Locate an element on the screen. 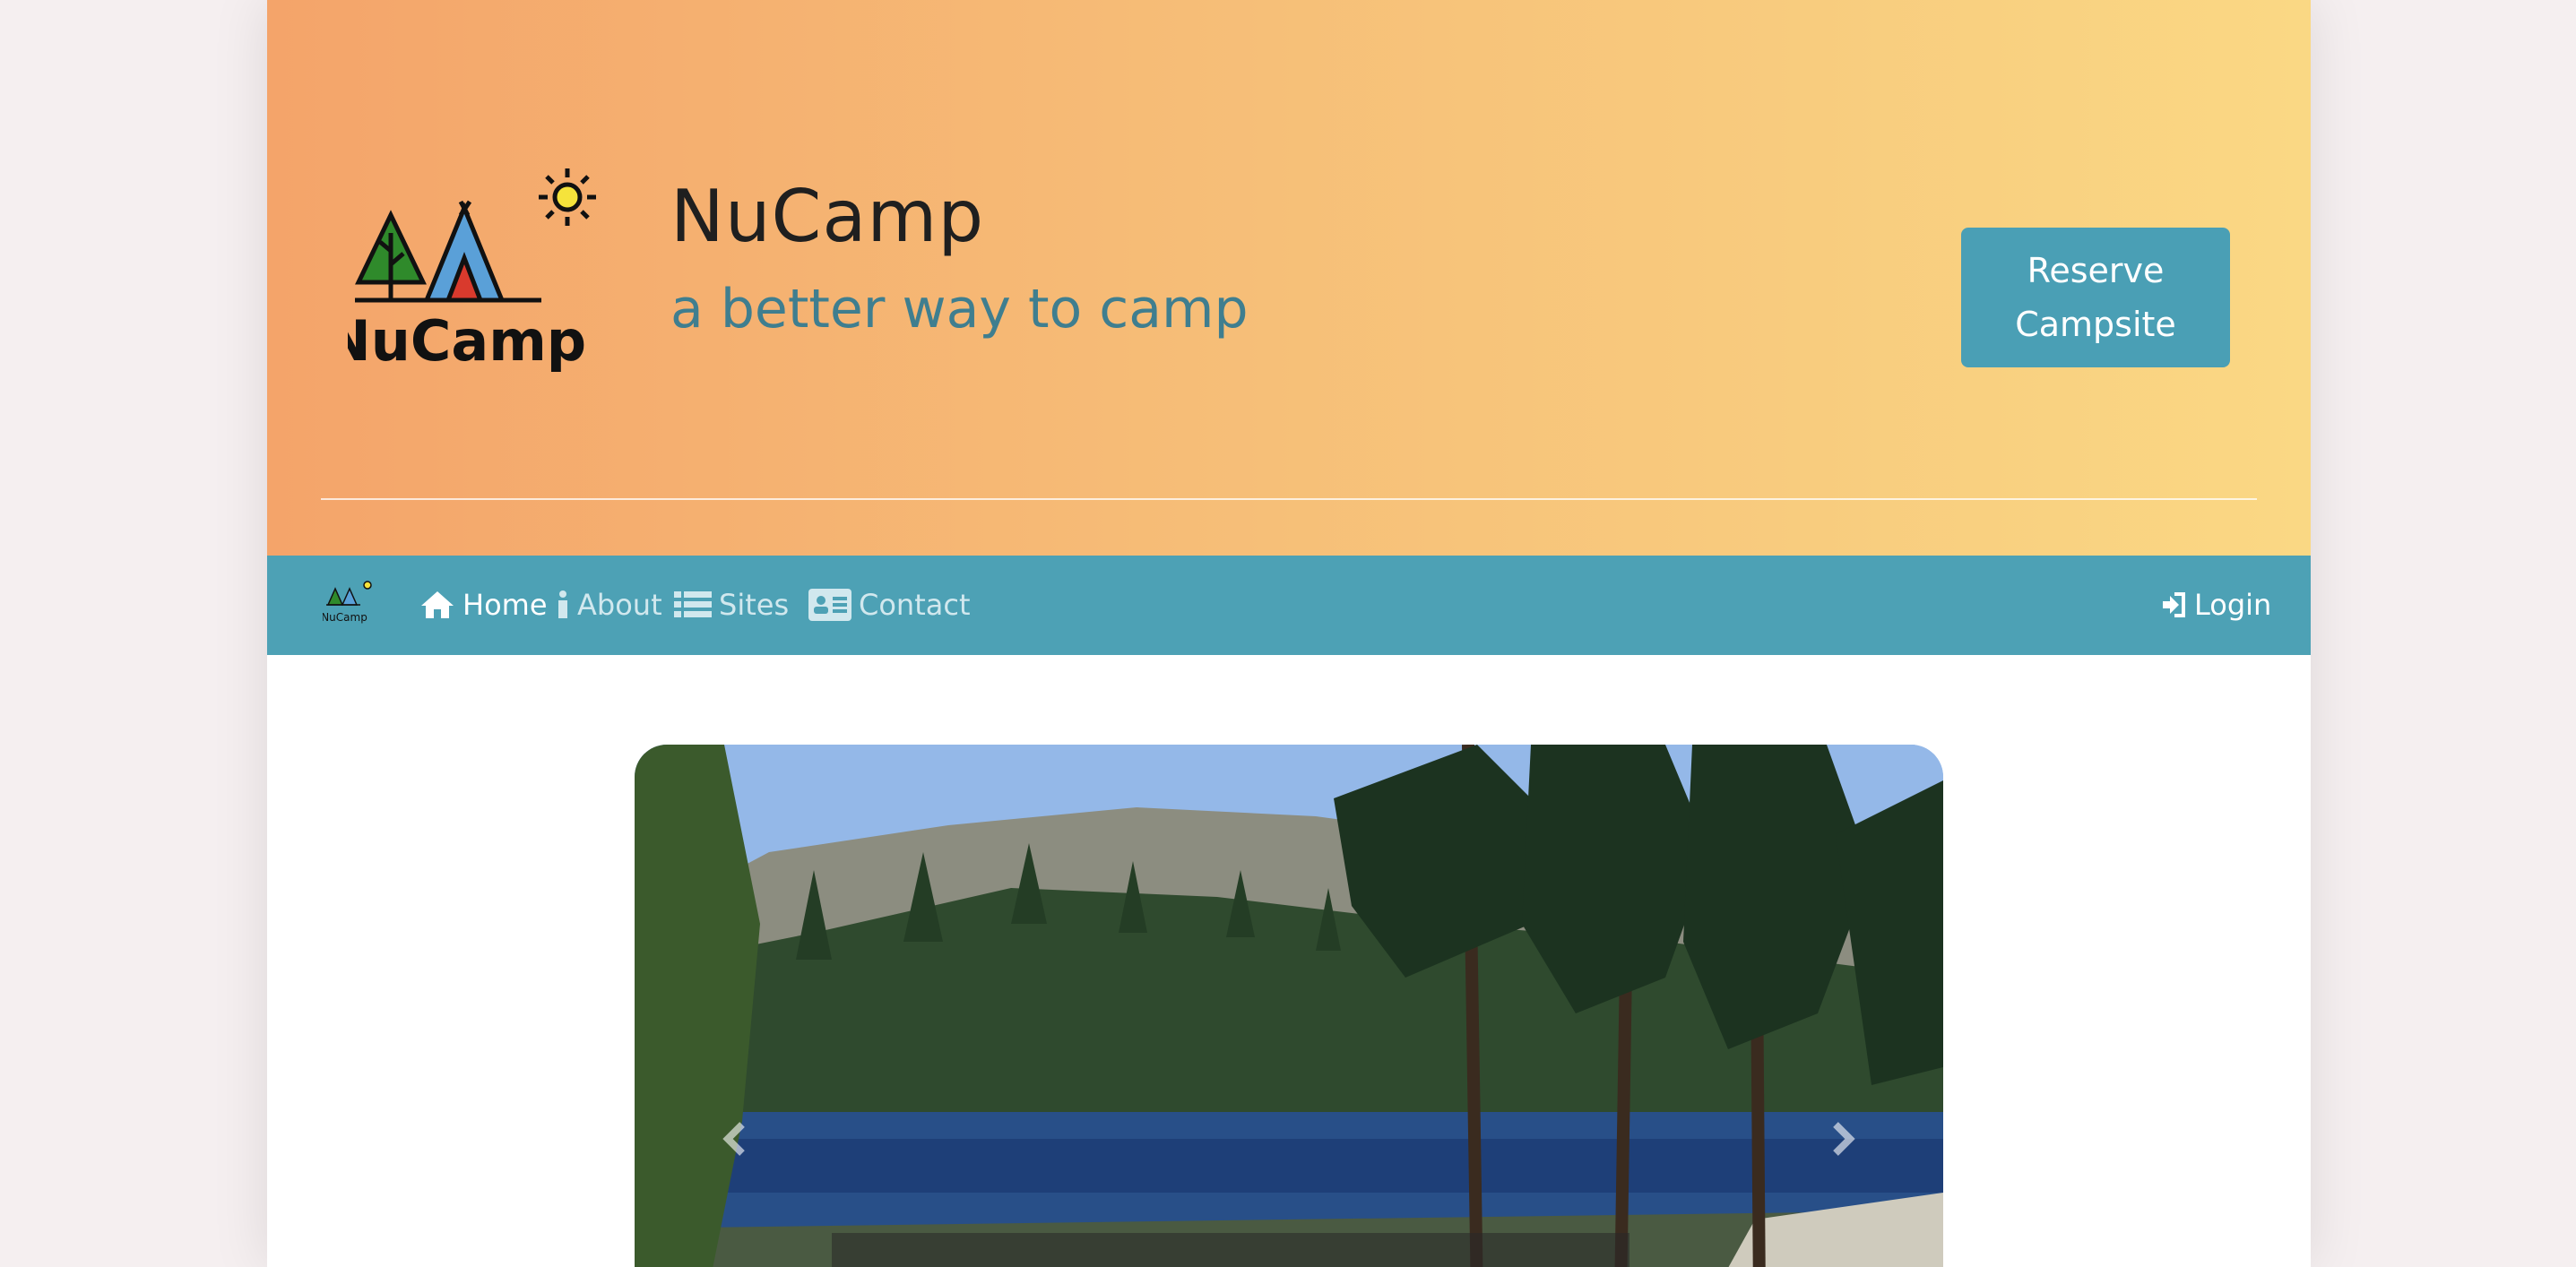 The height and width of the screenshot is (1267, 2576). address-card-icon is located at coordinates (829, 605).